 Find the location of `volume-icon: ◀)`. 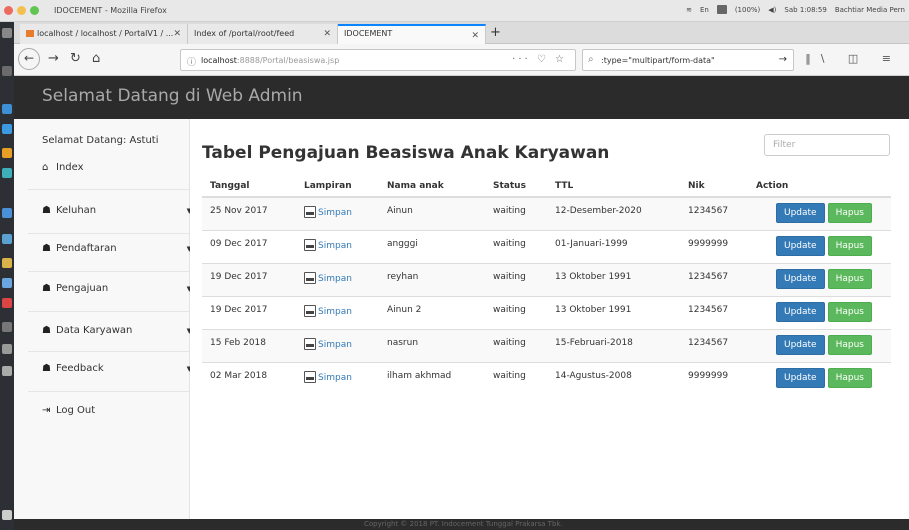

volume-icon: ◀) is located at coordinates (772, 10).